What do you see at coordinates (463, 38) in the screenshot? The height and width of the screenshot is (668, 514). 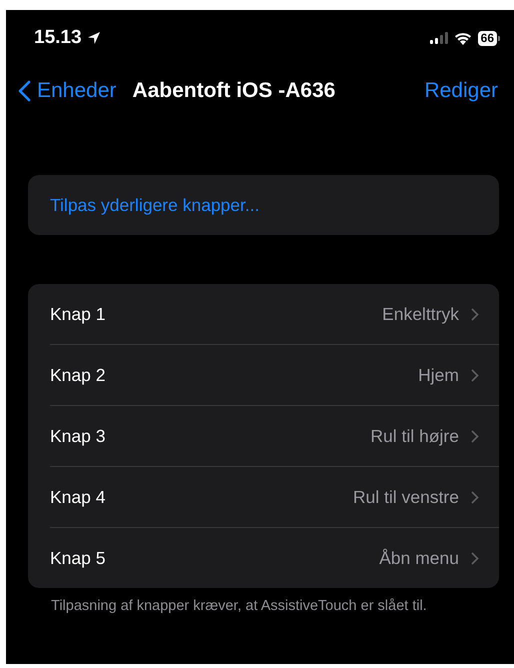 I see `wifi-icon` at bounding box center [463, 38].